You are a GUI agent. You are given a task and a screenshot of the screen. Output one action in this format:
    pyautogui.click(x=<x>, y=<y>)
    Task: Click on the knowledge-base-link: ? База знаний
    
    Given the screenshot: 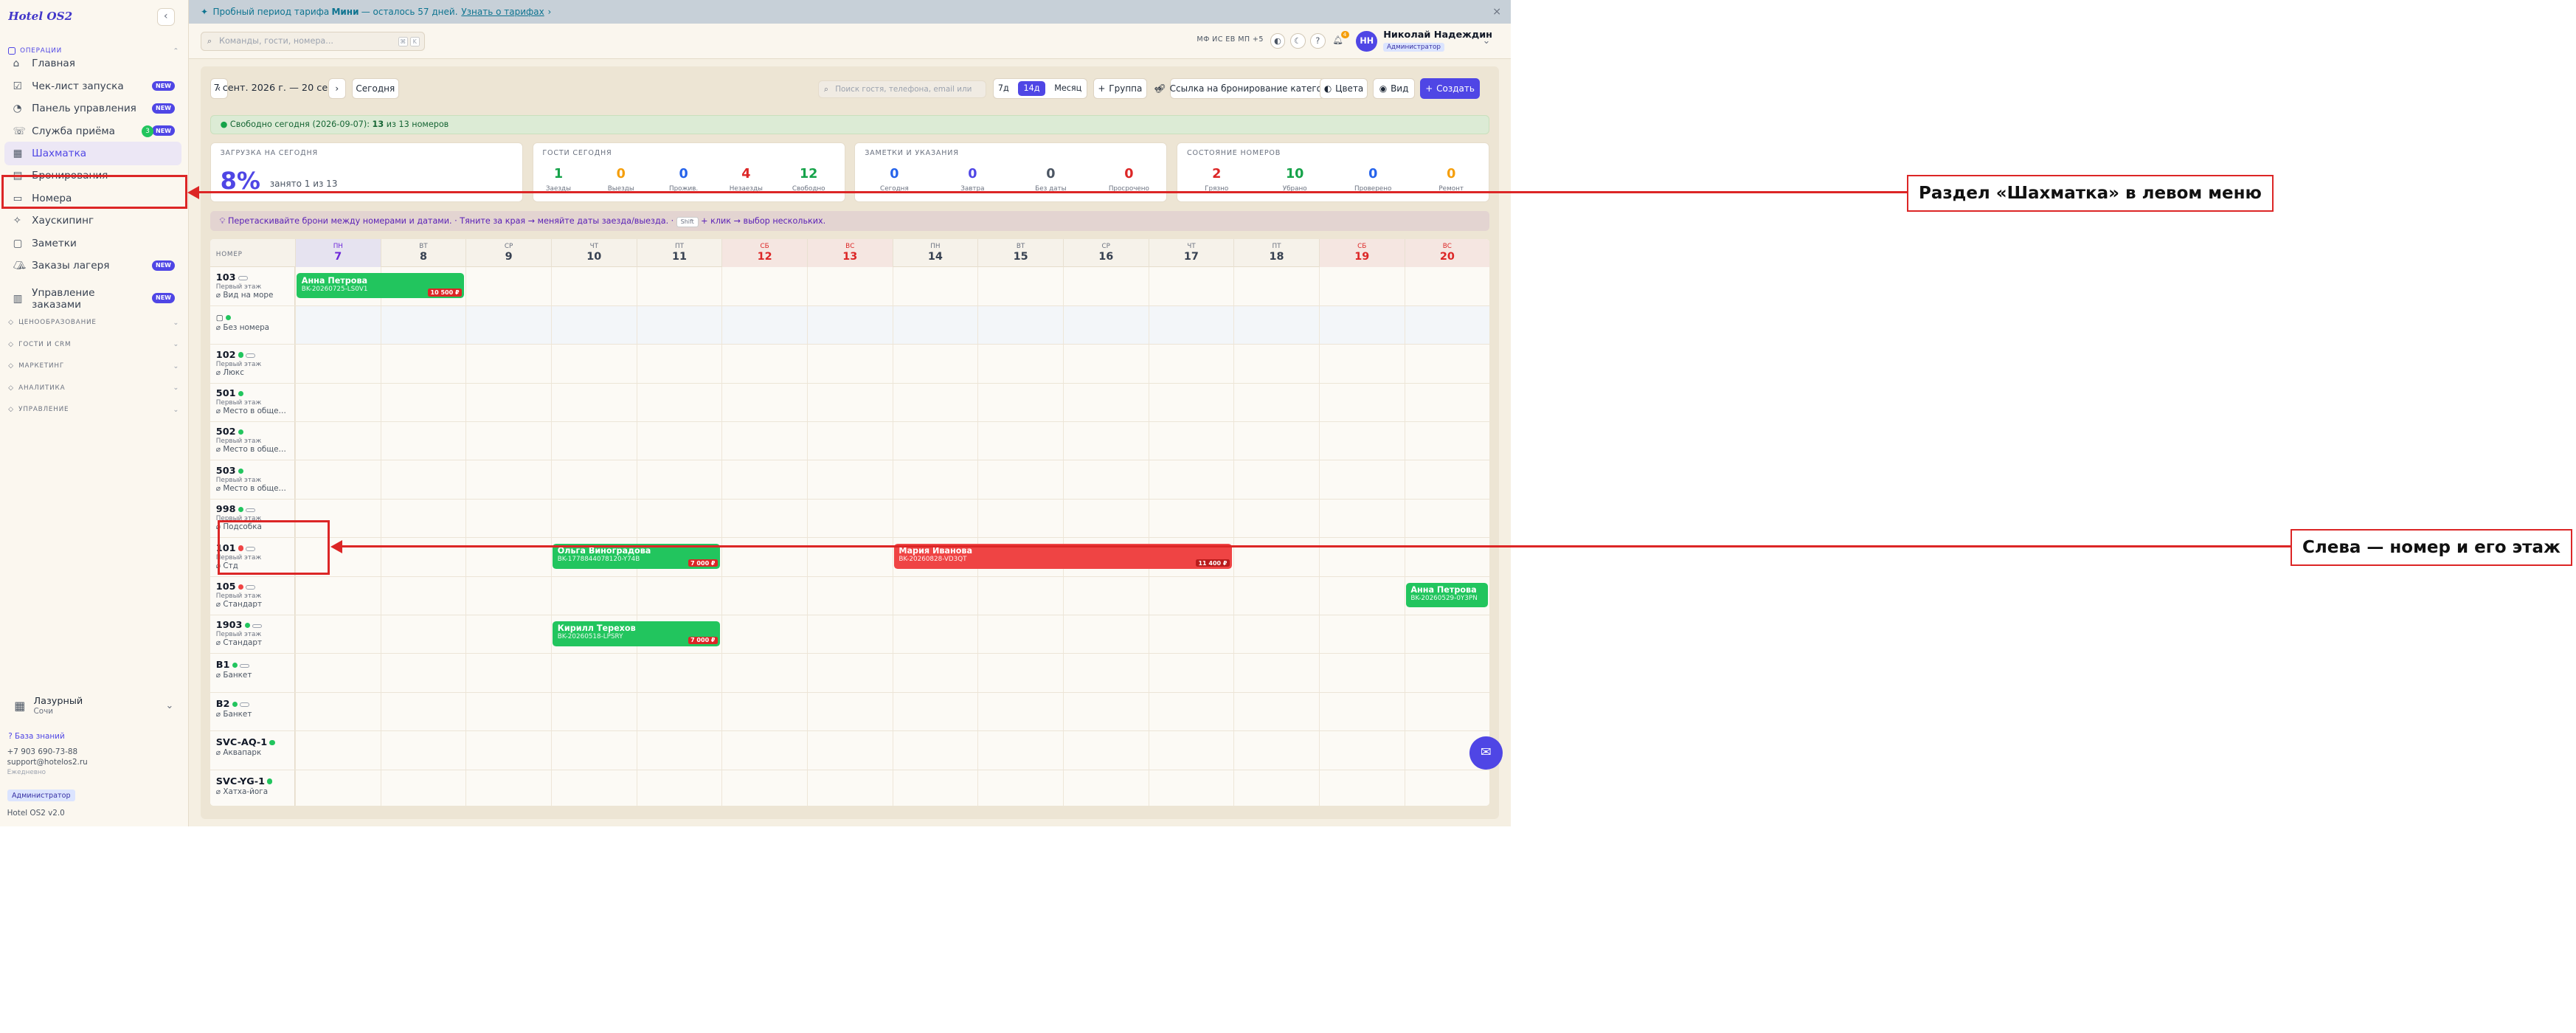 What is the action you would take?
    pyautogui.click(x=37, y=736)
    